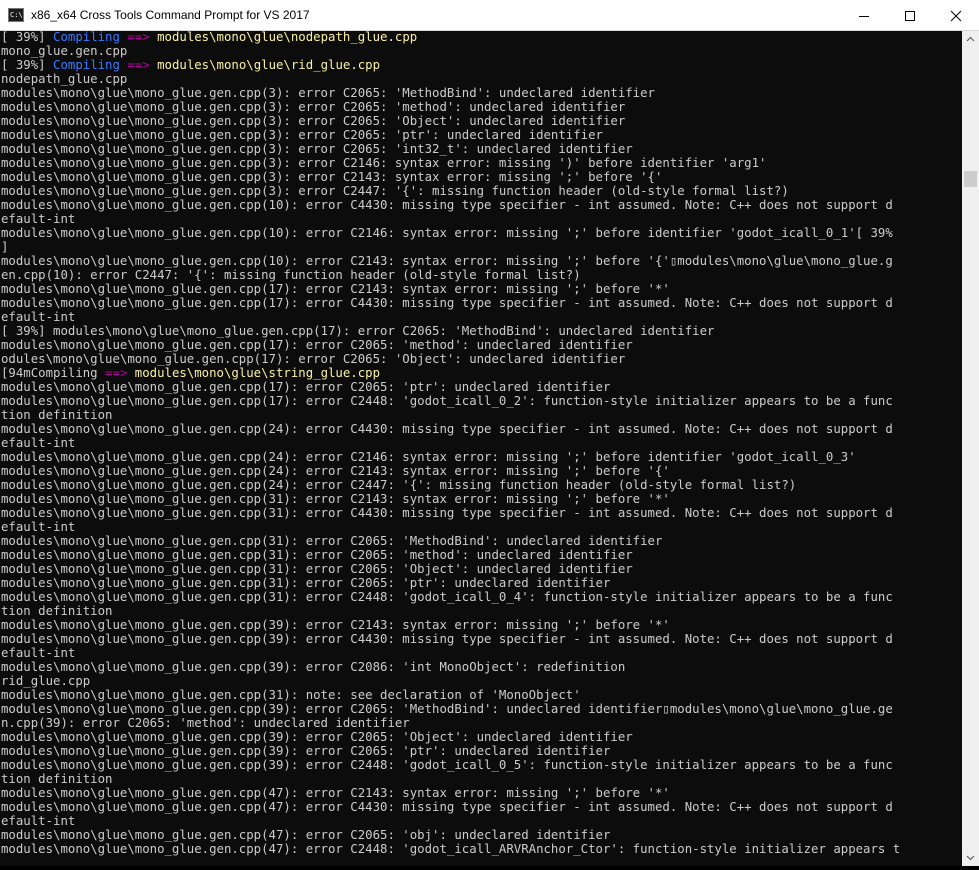 The width and height of the screenshot is (979, 870). I want to click on minimize-button, so click(864, 15).